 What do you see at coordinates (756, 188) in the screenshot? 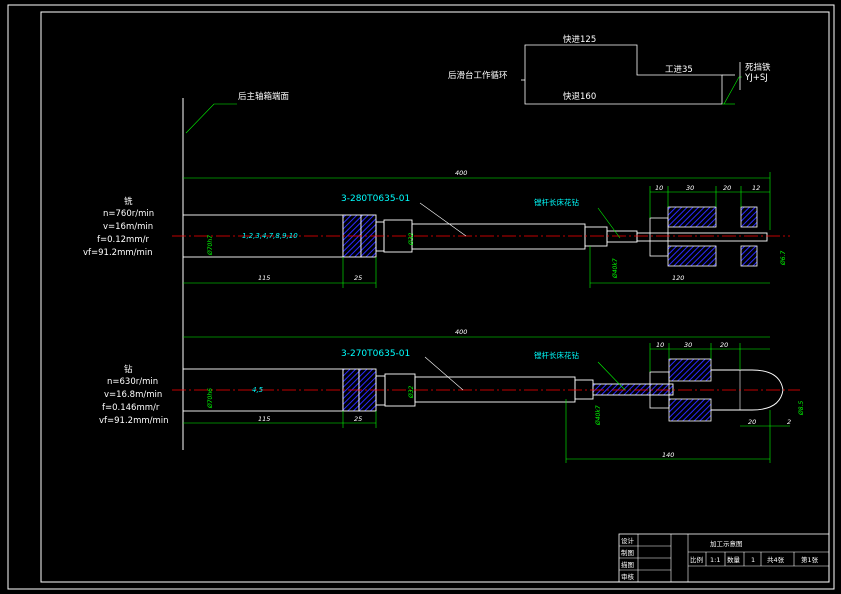
I see `row1-dim-d4: 12` at bounding box center [756, 188].